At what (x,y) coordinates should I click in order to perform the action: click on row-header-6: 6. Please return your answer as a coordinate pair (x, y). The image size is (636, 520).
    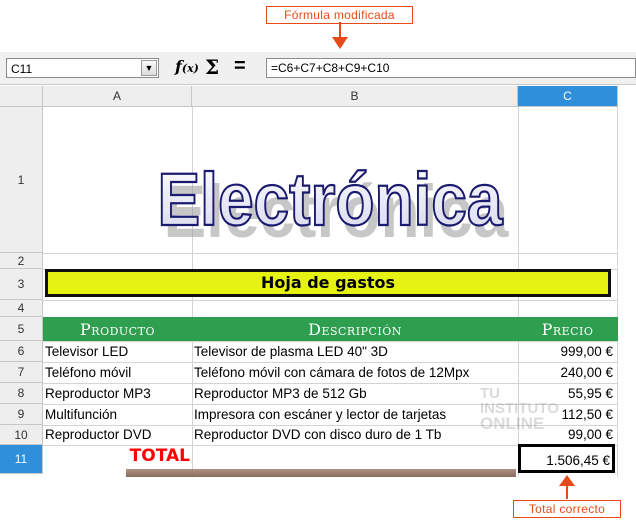
    Looking at the image, I should click on (21, 351).